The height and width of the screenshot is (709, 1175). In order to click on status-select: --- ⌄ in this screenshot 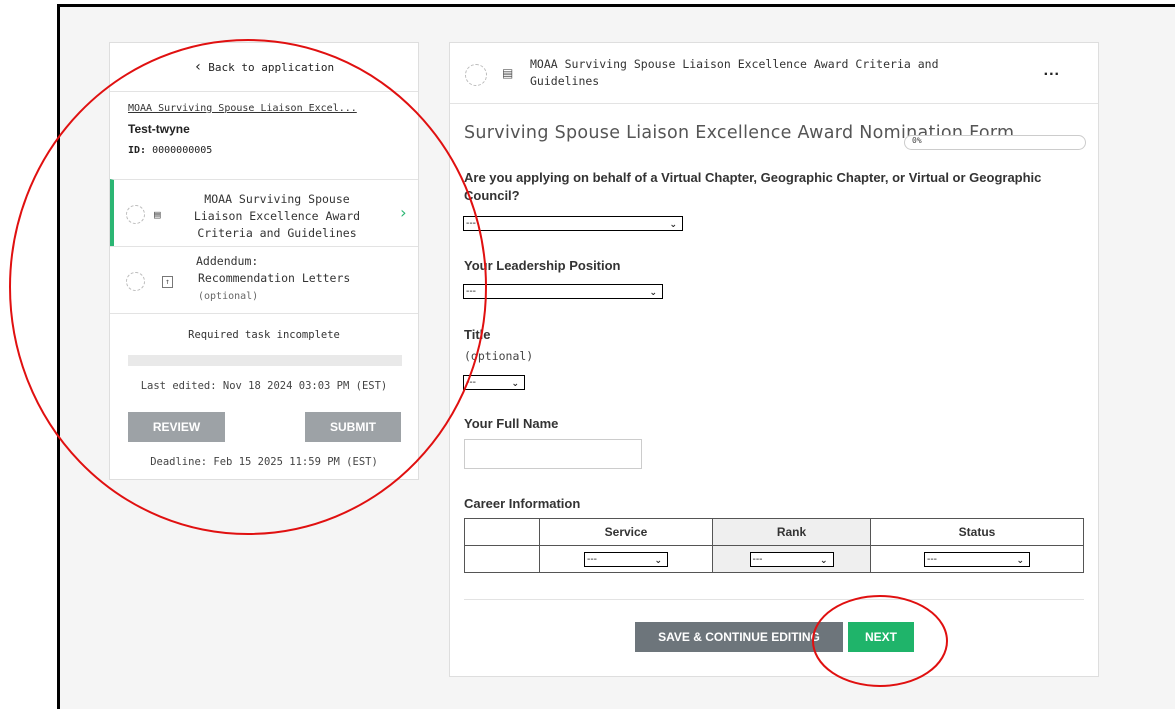, I will do `click(977, 559)`.